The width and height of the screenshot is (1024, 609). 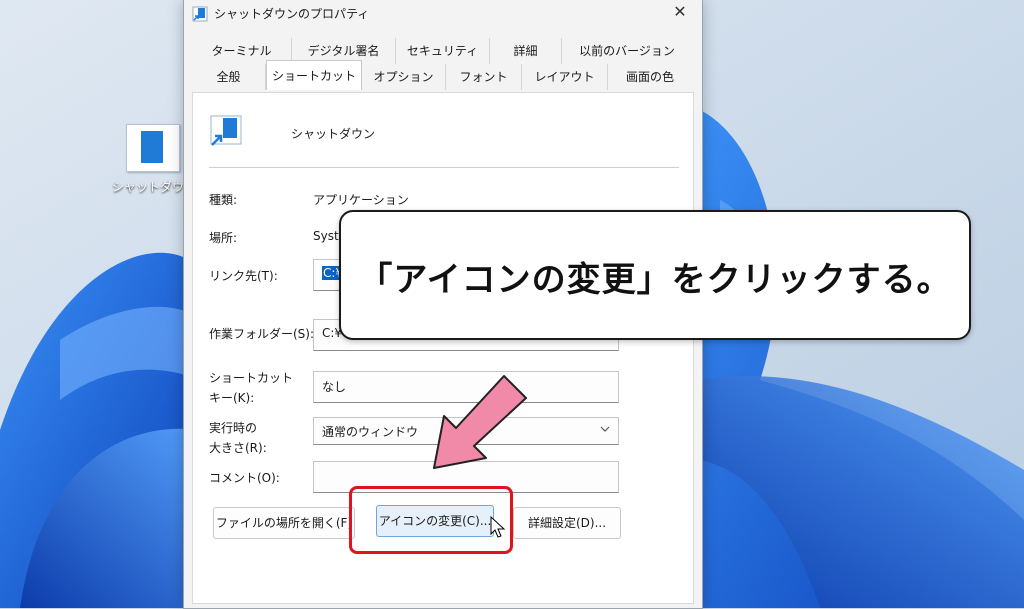 I want to click on tab-colors: 画面の色, so click(x=650, y=77).